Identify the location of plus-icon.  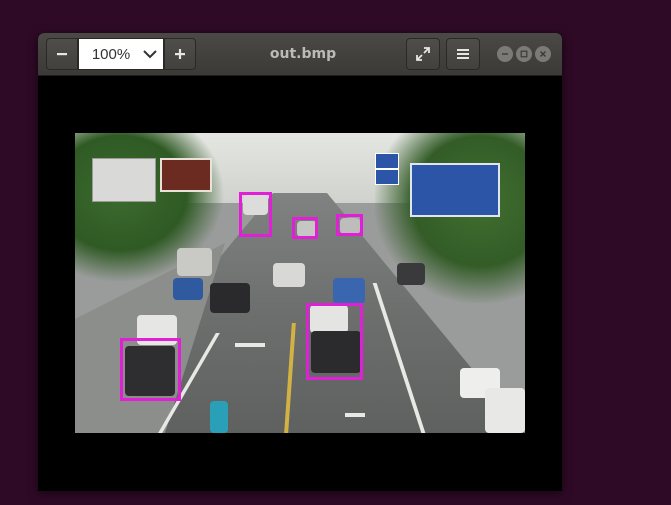
(180, 54).